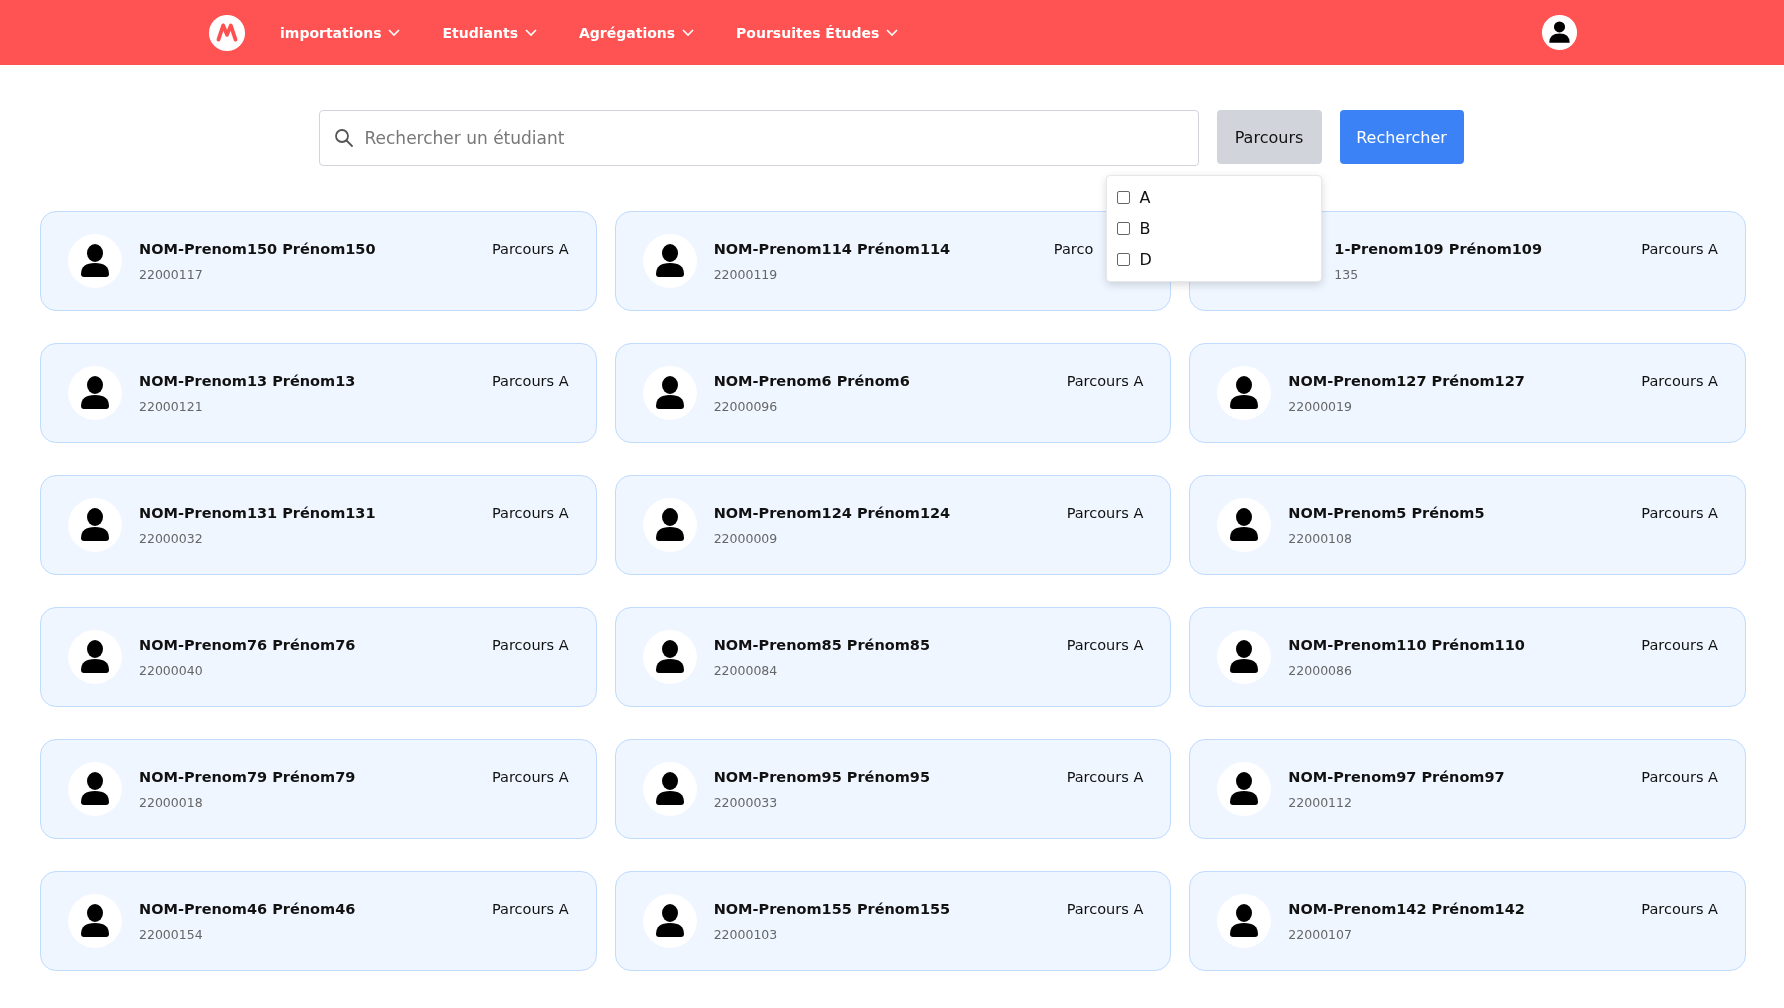  What do you see at coordinates (746, 934) in the screenshot?
I see `student-id: 22000103` at bounding box center [746, 934].